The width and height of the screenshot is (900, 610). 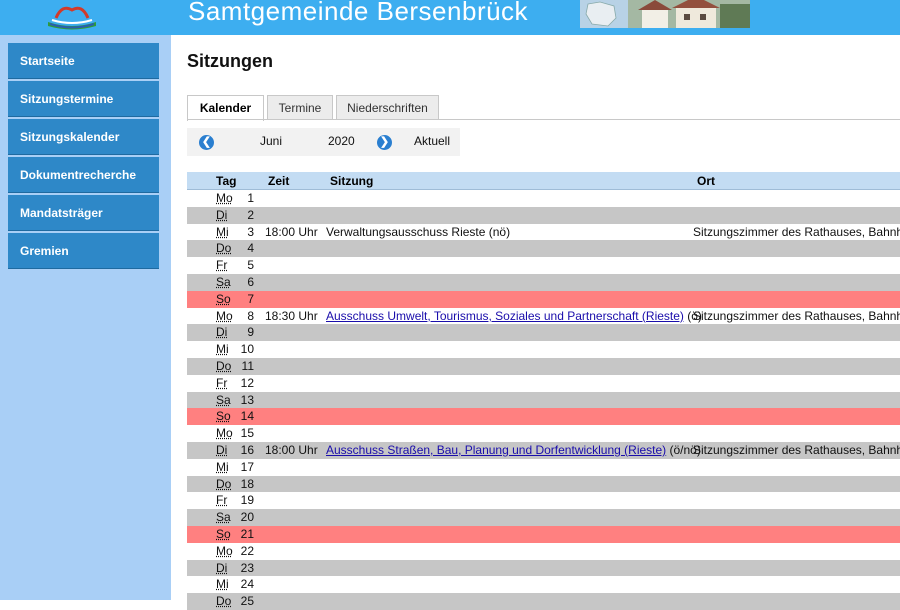 What do you see at coordinates (250, 248) in the screenshot?
I see `day-number-cell: 4` at bounding box center [250, 248].